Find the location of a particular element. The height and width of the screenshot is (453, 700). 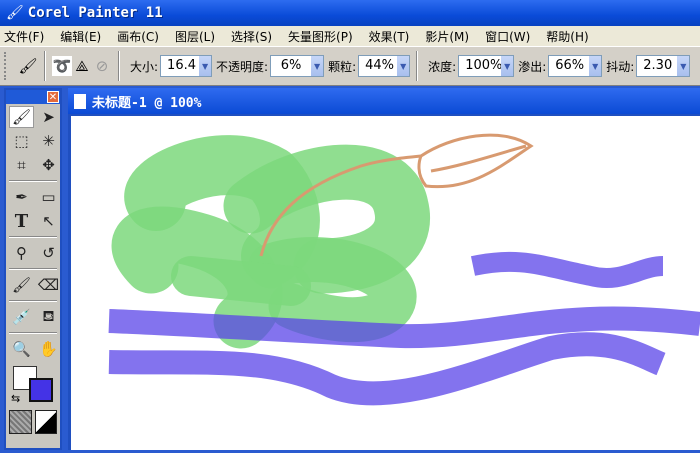

shape-selection-icon: ↖ is located at coordinates (48, 221).